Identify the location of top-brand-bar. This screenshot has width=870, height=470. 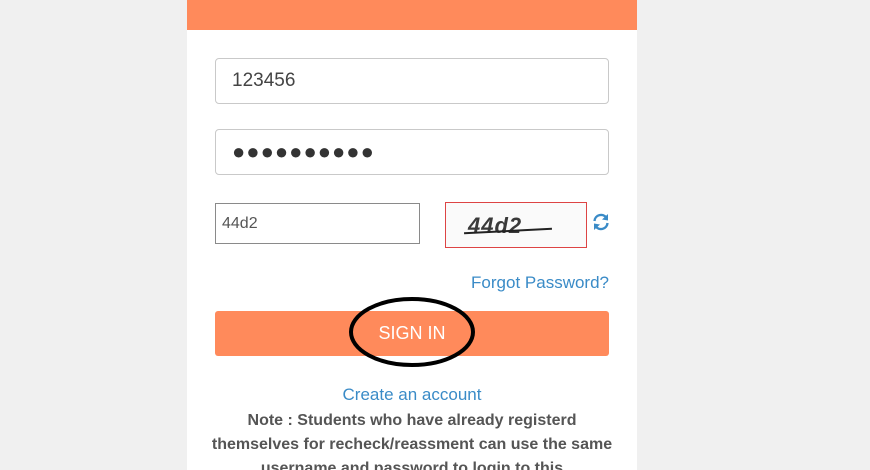
(412, 15).